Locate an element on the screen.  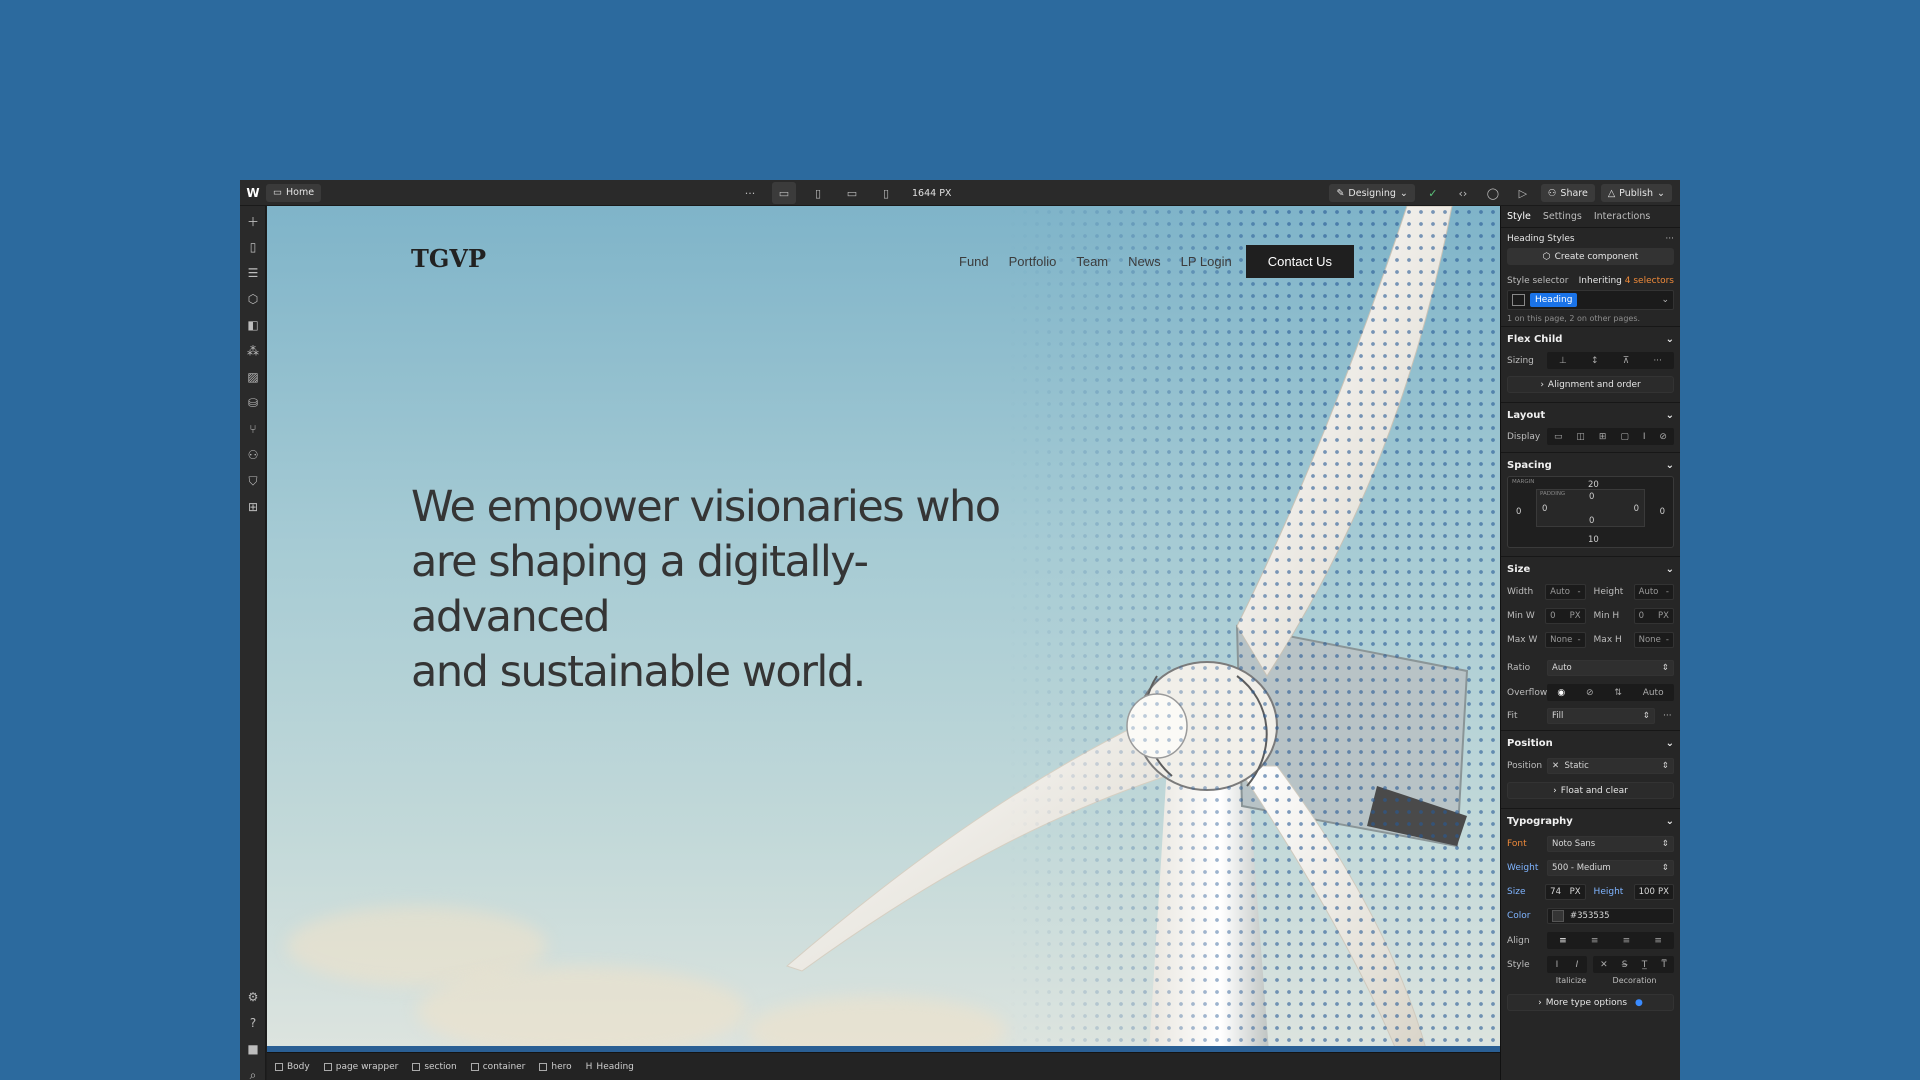
flex-icon: ◫ is located at coordinates (1580, 437).